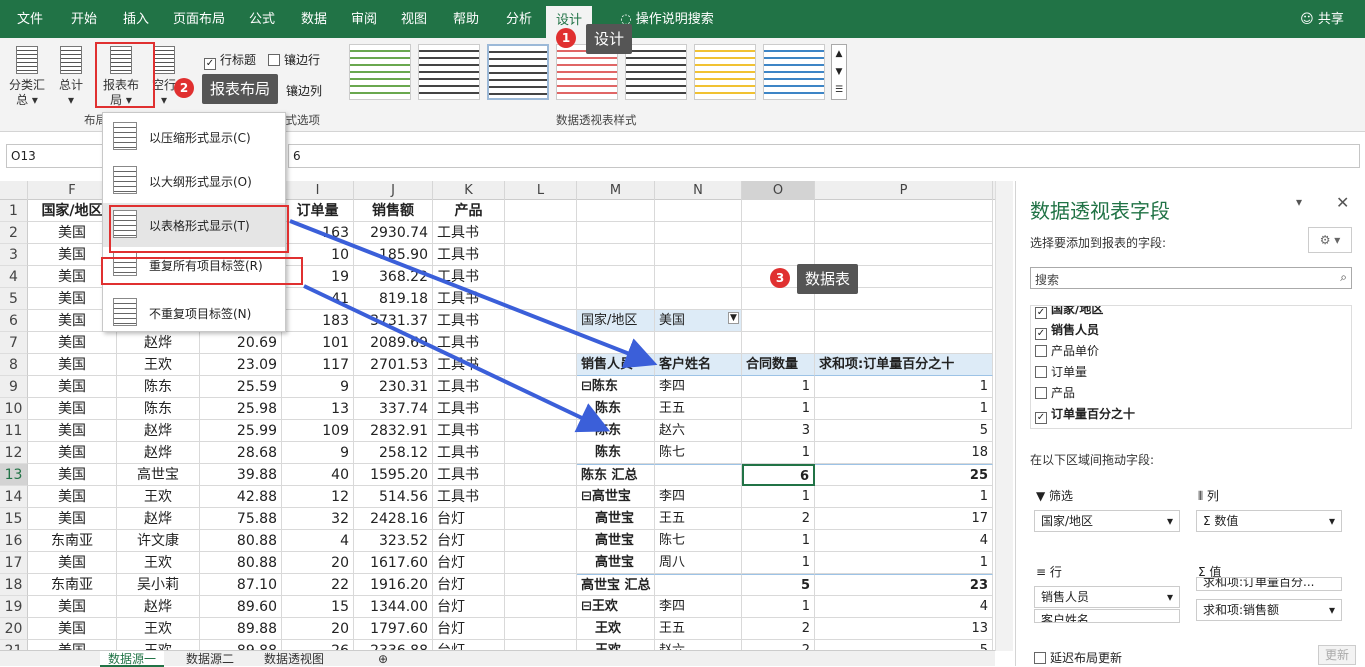  I want to click on defer-layout-checkbox: 延迟布局更新, so click(1078, 657).